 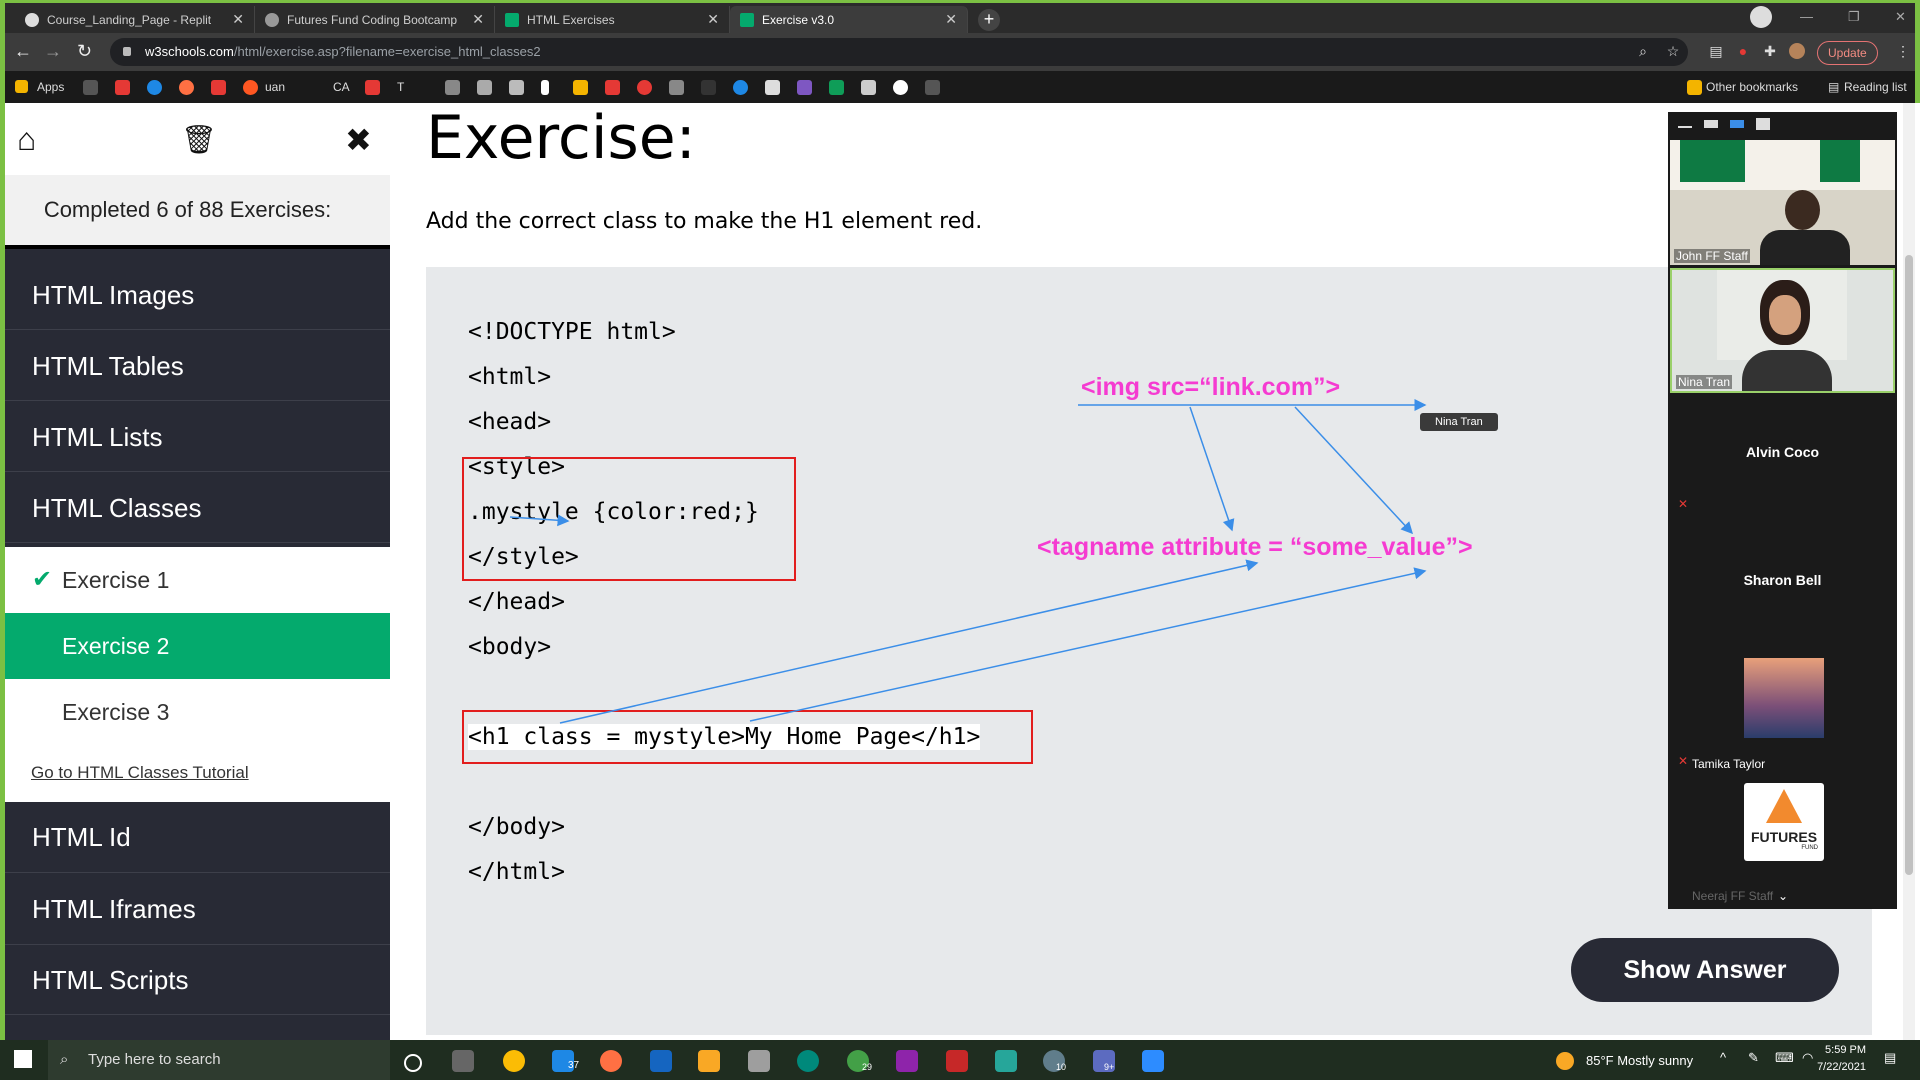 What do you see at coordinates (709, 1061) in the screenshot?
I see `file-explorer-icon` at bounding box center [709, 1061].